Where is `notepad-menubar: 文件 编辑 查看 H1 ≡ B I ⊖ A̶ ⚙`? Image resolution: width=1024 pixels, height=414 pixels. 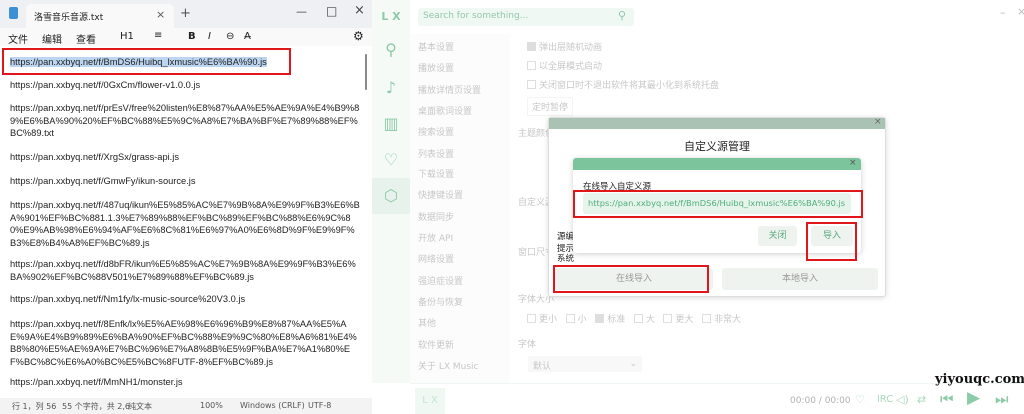
notepad-menubar: 文件 编辑 查看 H1 ≡ B I ⊖ A̶ ⚙ is located at coordinates (186, 37).